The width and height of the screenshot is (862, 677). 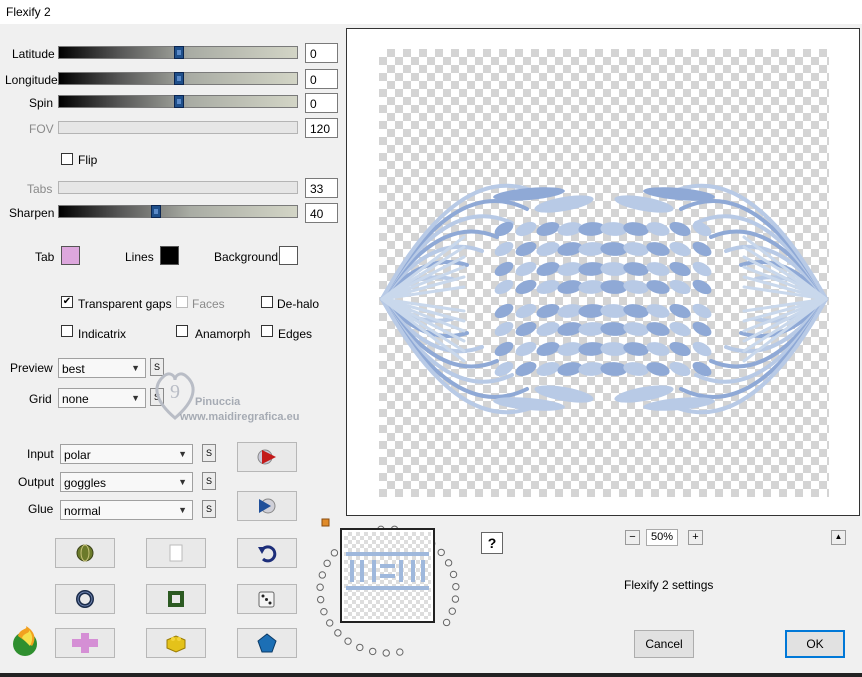 I want to click on indicatrix-checkbox, so click(x=67, y=331).